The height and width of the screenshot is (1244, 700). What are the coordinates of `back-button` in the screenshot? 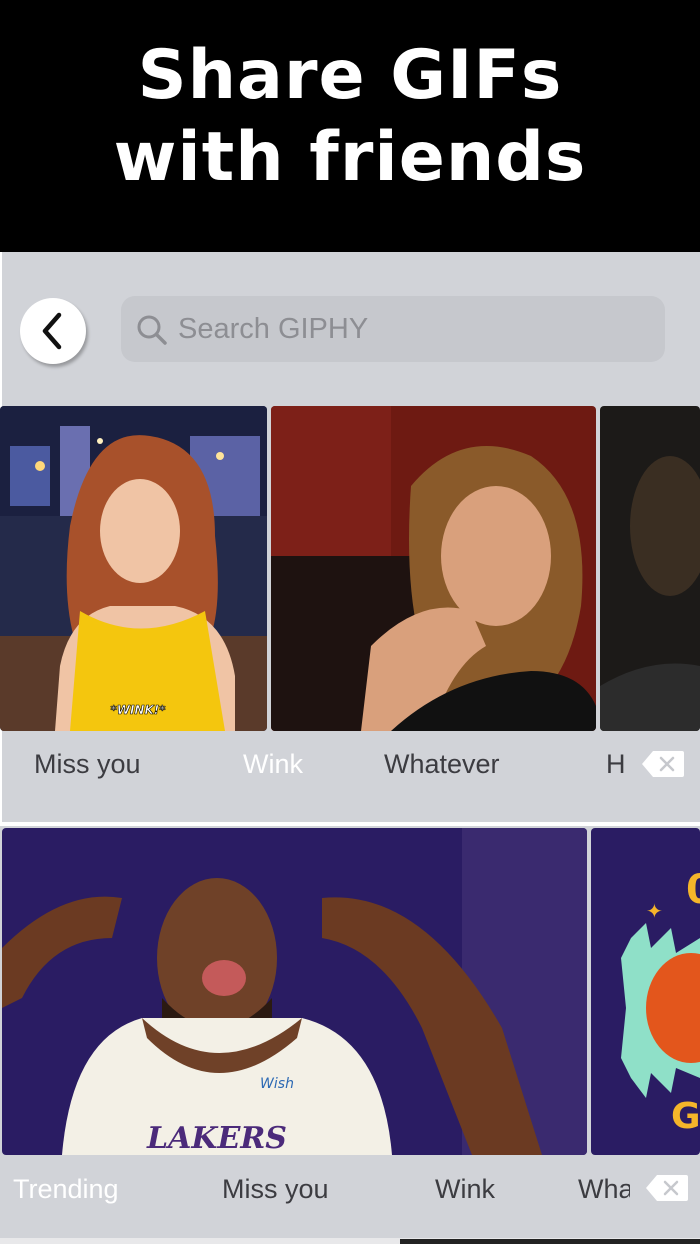 It's located at (53, 331).